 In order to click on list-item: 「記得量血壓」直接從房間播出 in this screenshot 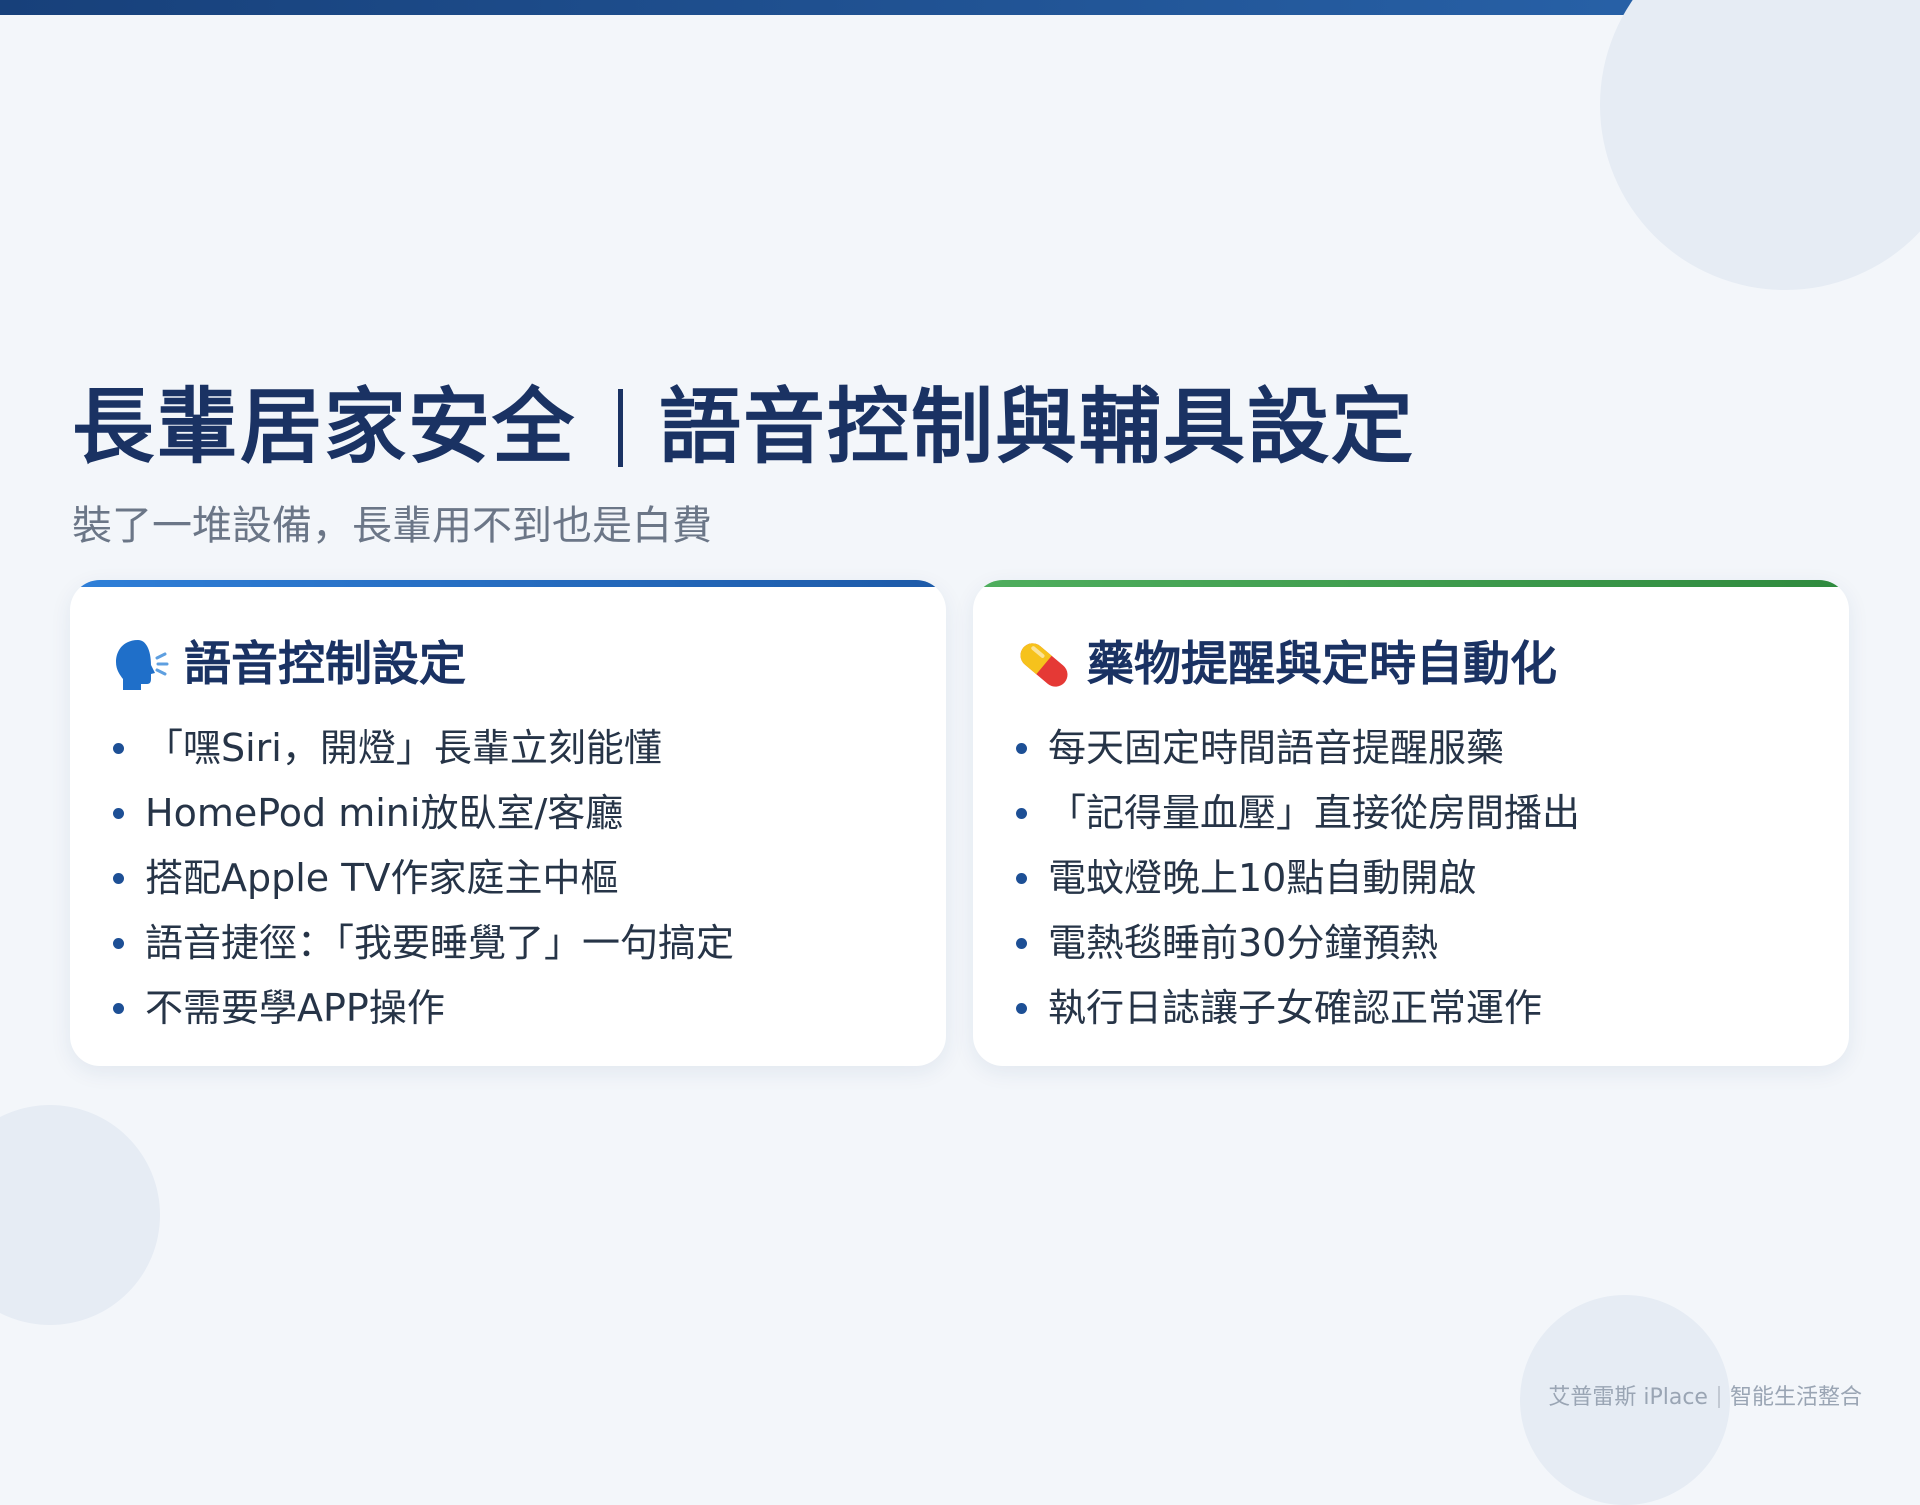, I will do `click(1296, 813)`.